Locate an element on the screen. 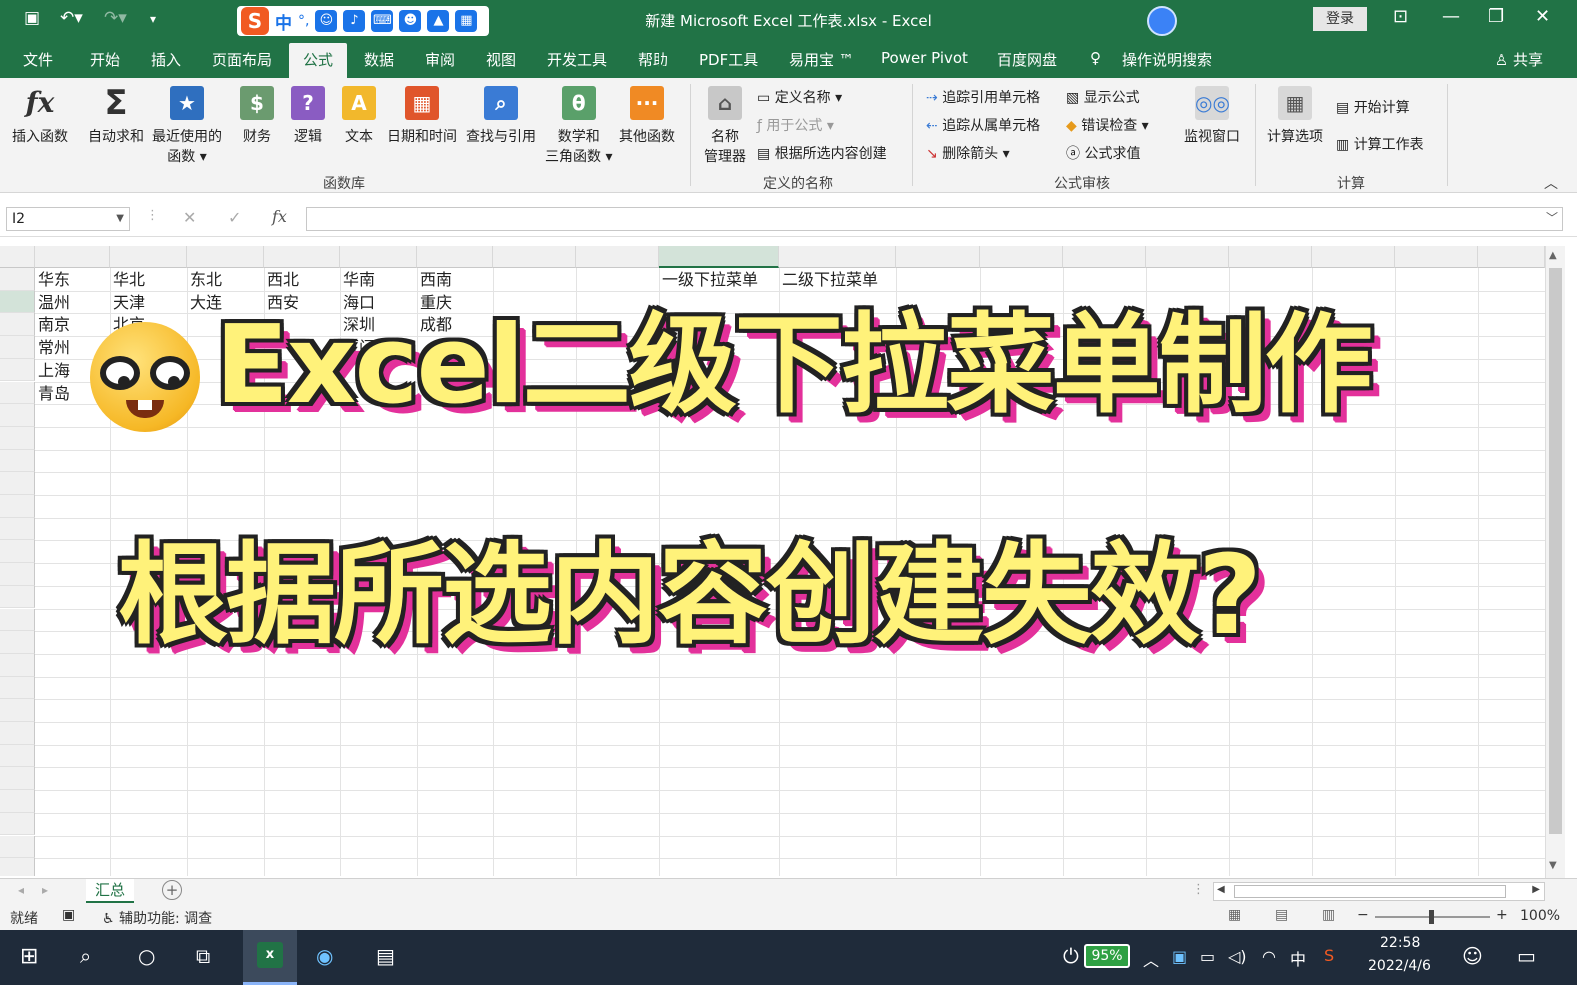  tab-power-pivot: Power Pivot is located at coordinates (924, 58).